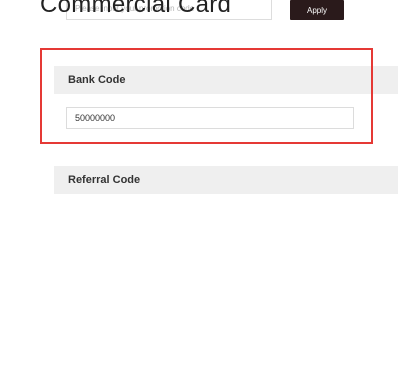 Image resolution: width=398 pixels, height=386 pixels. What do you see at coordinates (136, 9) in the screenshot?
I see `overlay-title: Commercial Card` at bounding box center [136, 9].